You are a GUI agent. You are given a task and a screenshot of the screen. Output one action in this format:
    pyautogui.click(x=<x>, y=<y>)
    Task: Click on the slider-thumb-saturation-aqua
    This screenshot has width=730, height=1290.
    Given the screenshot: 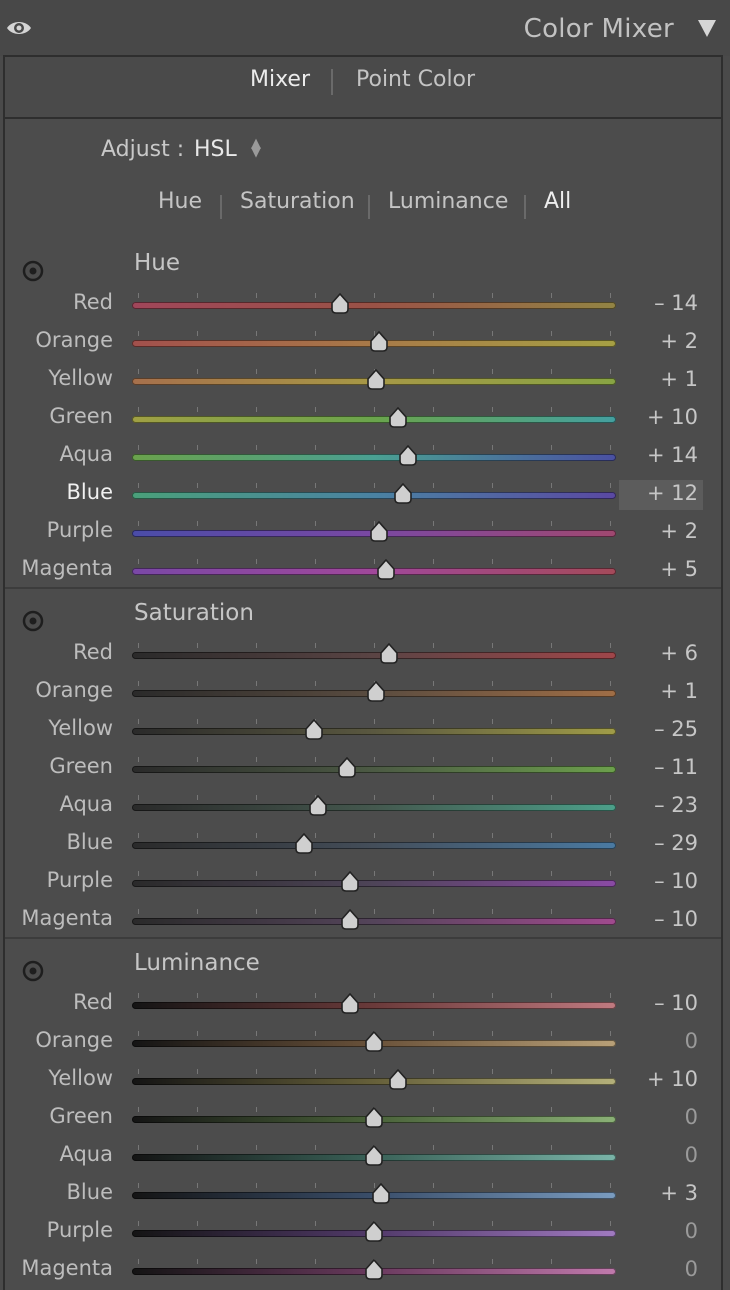 What is the action you would take?
    pyautogui.click(x=318, y=806)
    